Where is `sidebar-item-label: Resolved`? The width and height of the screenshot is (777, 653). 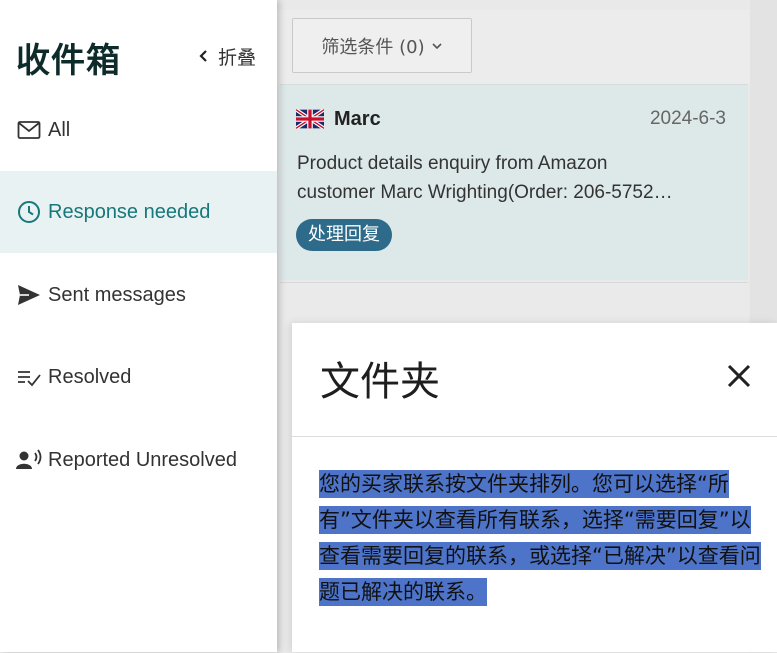
sidebar-item-label: Resolved is located at coordinates (90, 376).